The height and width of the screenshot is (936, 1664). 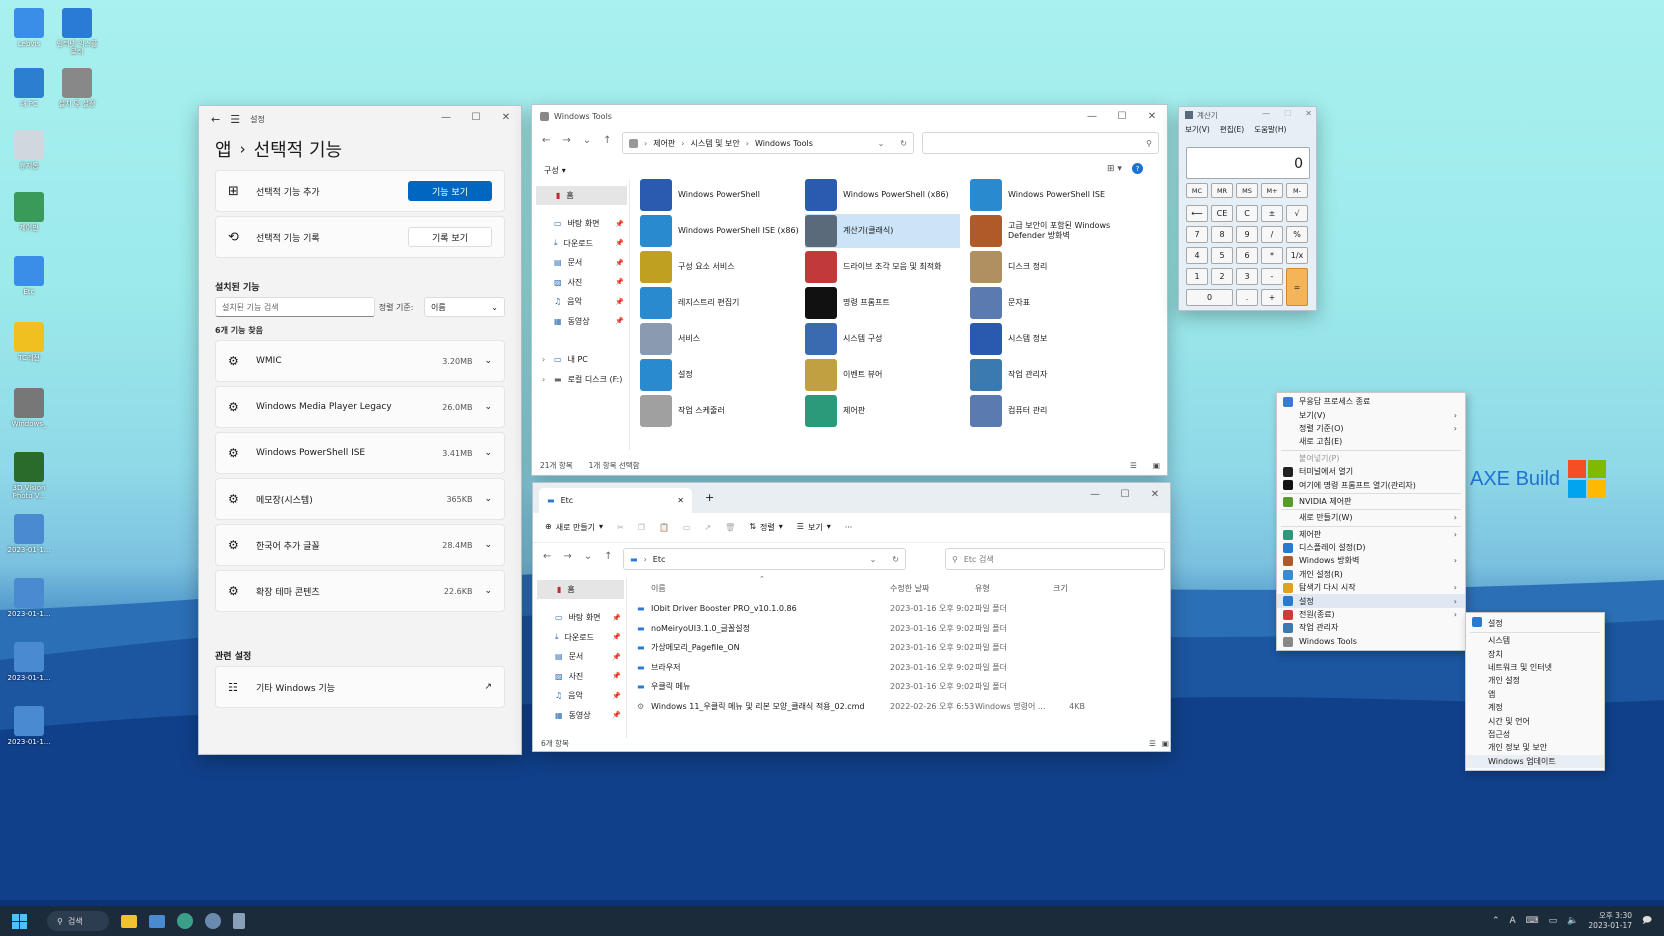 What do you see at coordinates (1535, 761) in the screenshot?
I see `submenu-item: Windows 업데이트` at bounding box center [1535, 761].